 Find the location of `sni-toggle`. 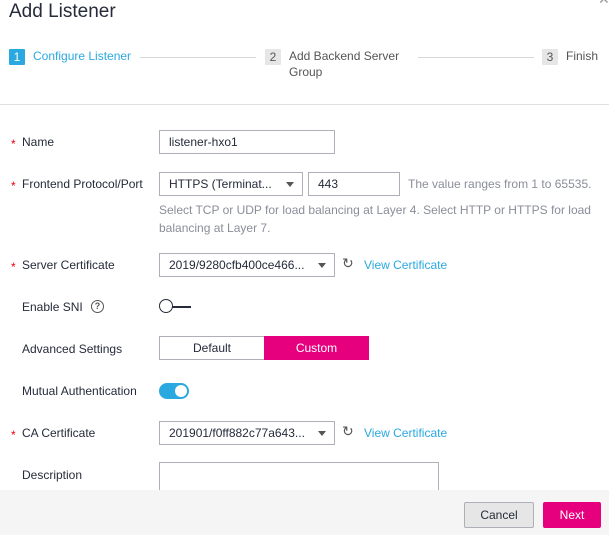

sni-toggle is located at coordinates (175, 307).